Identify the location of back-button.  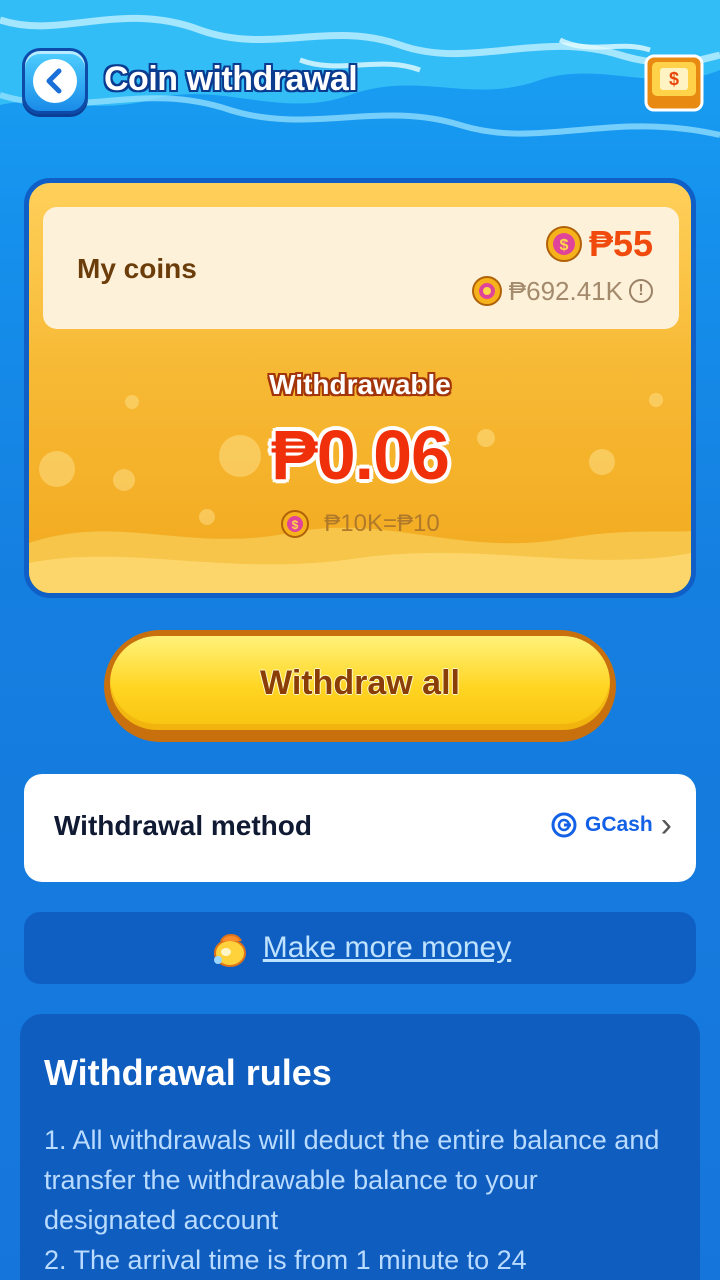
(55, 81).